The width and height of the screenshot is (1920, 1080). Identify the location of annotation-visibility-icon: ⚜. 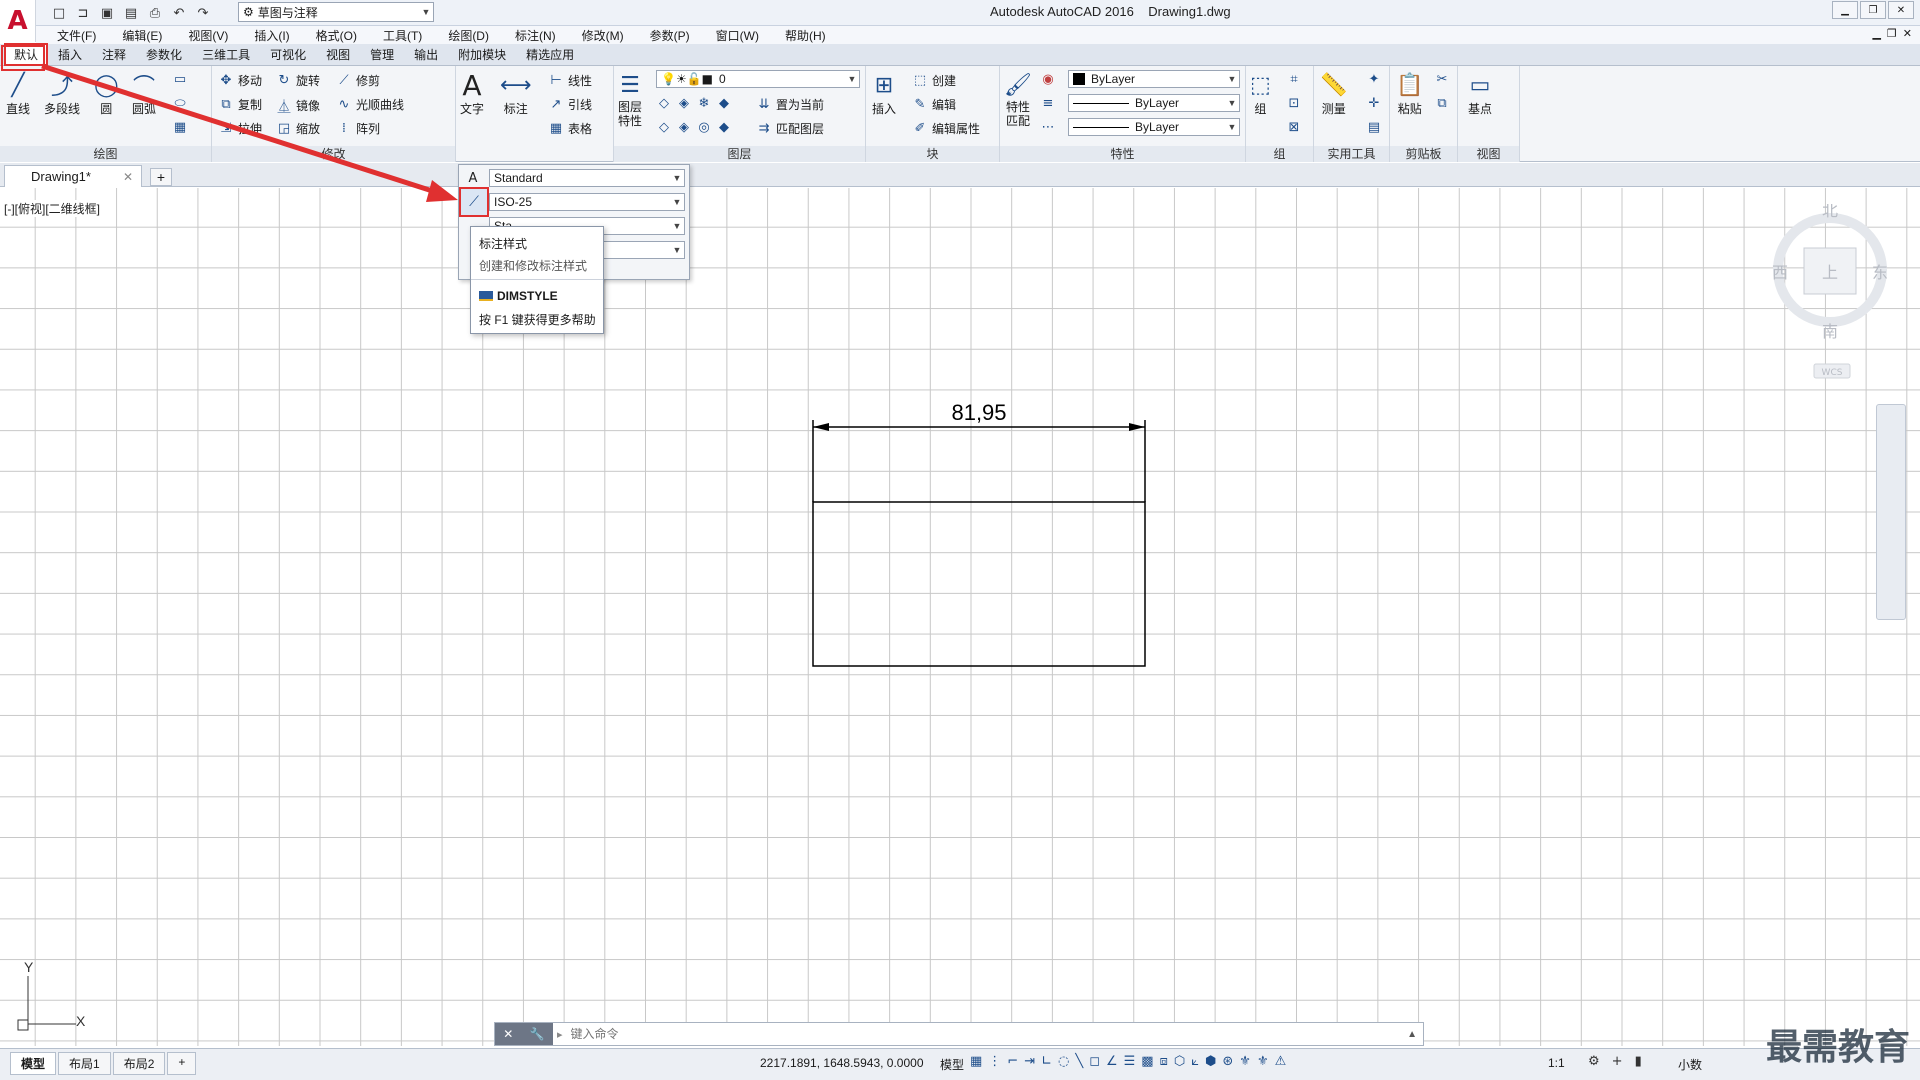
(1245, 1061).